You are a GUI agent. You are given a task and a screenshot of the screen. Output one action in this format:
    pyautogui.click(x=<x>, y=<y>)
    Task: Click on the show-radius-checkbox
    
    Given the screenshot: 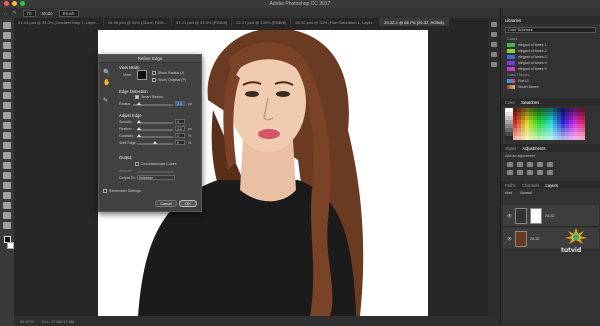 What is the action you would take?
    pyautogui.click(x=154, y=73)
    